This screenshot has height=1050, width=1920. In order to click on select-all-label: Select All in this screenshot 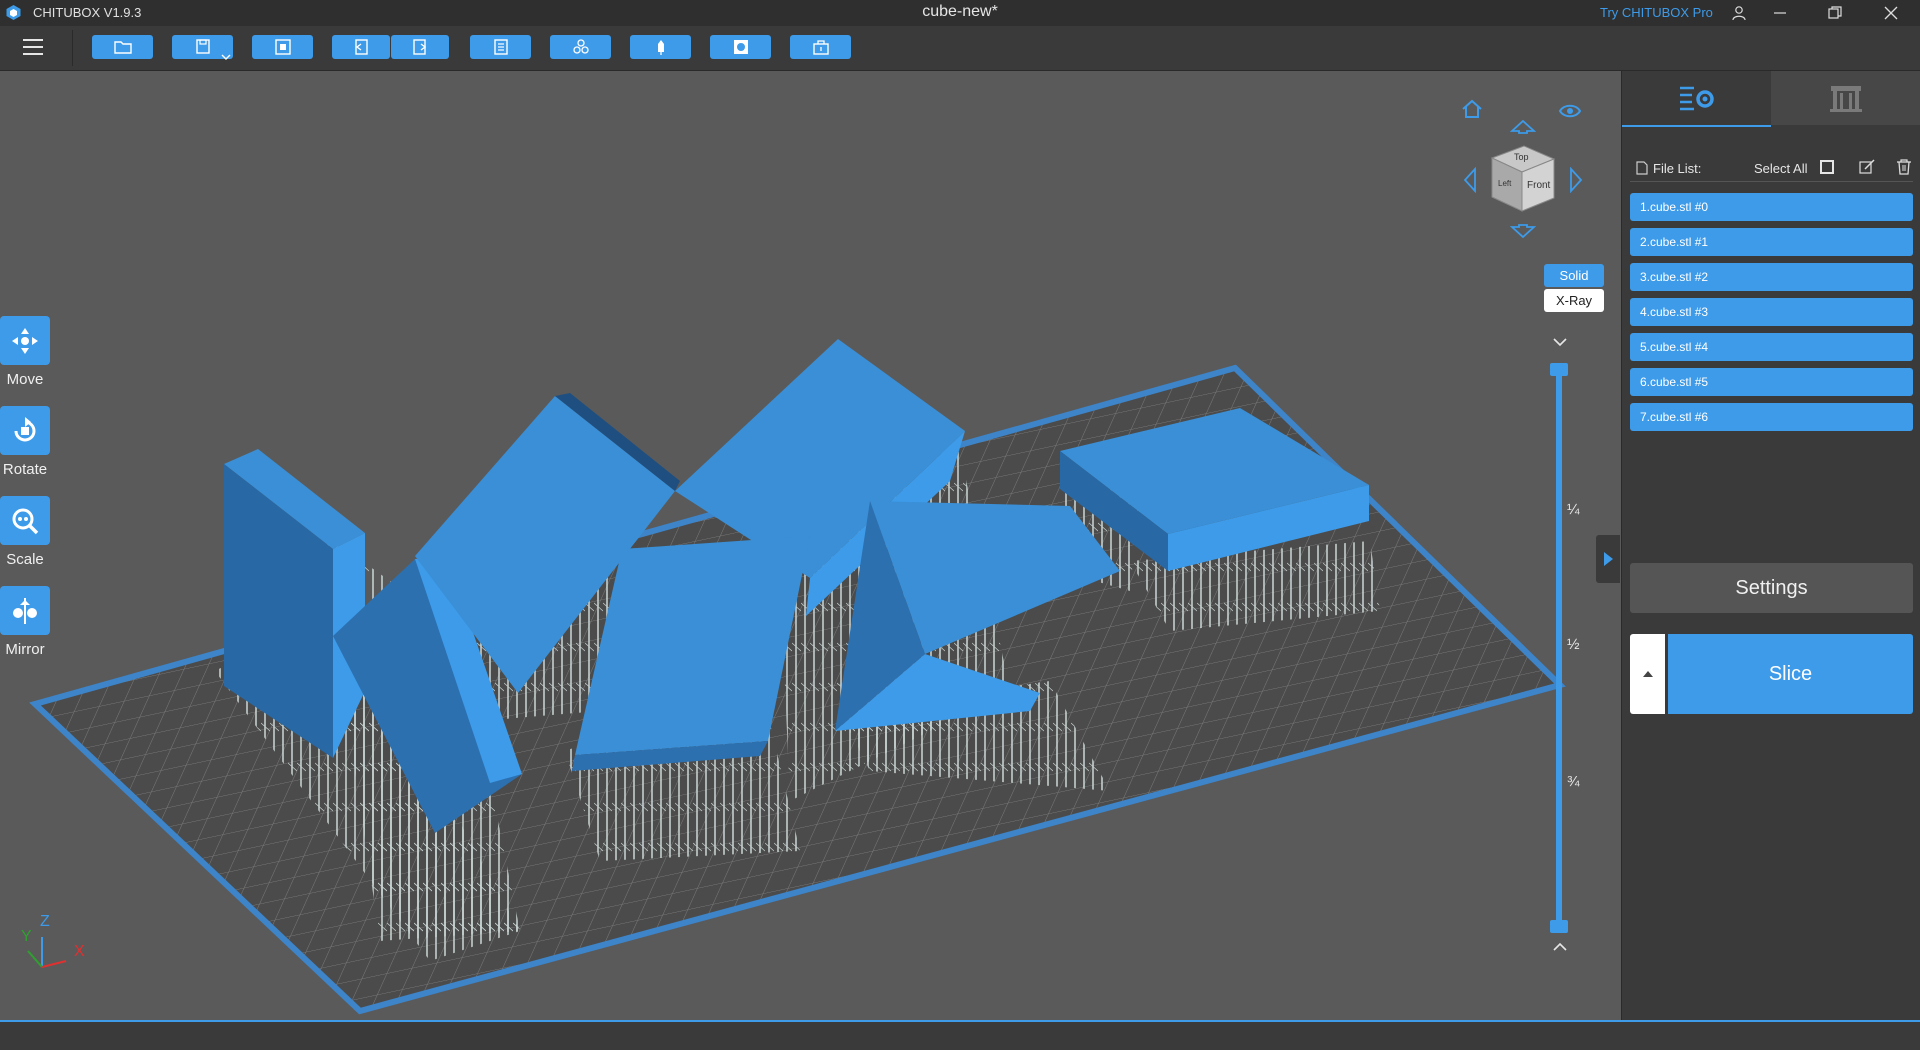, I will do `click(1781, 168)`.